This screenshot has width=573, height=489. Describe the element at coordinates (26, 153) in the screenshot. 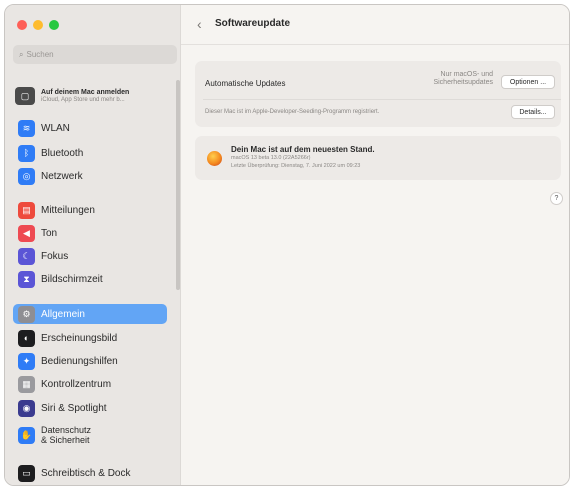

I see `bluetooth-icon: ᛒ` at that location.